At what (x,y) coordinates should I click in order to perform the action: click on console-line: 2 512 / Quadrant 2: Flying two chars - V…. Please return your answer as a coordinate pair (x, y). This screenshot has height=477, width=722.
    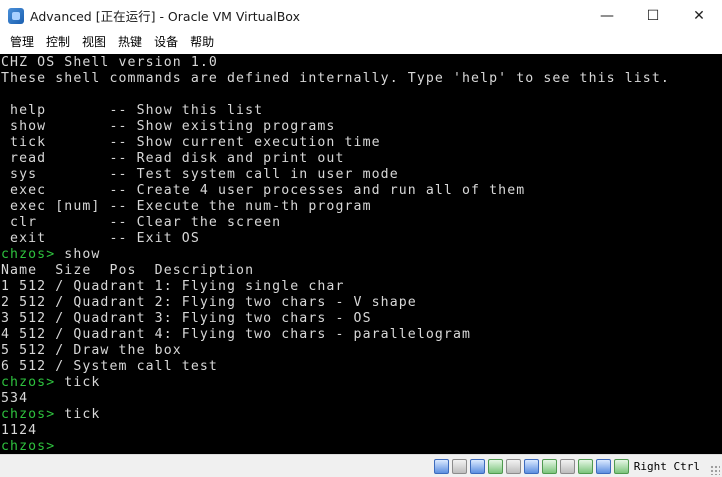
    Looking at the image, I should click on (209, 303).